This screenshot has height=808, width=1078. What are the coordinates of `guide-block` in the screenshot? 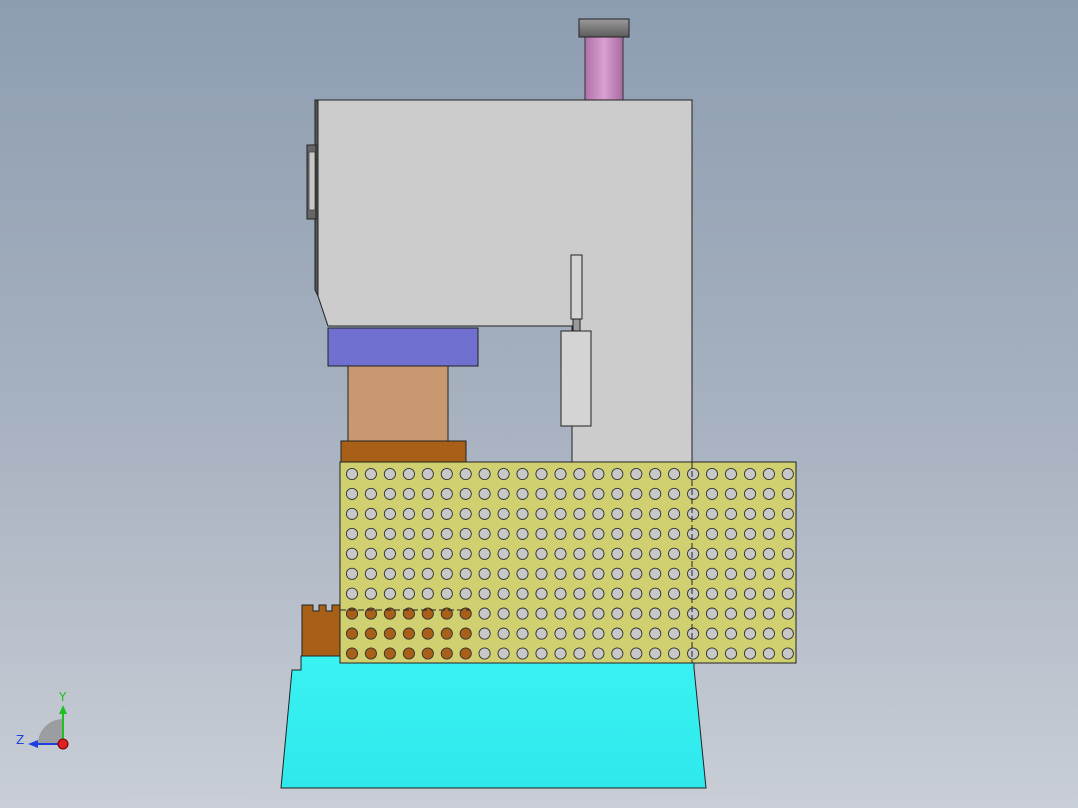 It's located at (576, 378).